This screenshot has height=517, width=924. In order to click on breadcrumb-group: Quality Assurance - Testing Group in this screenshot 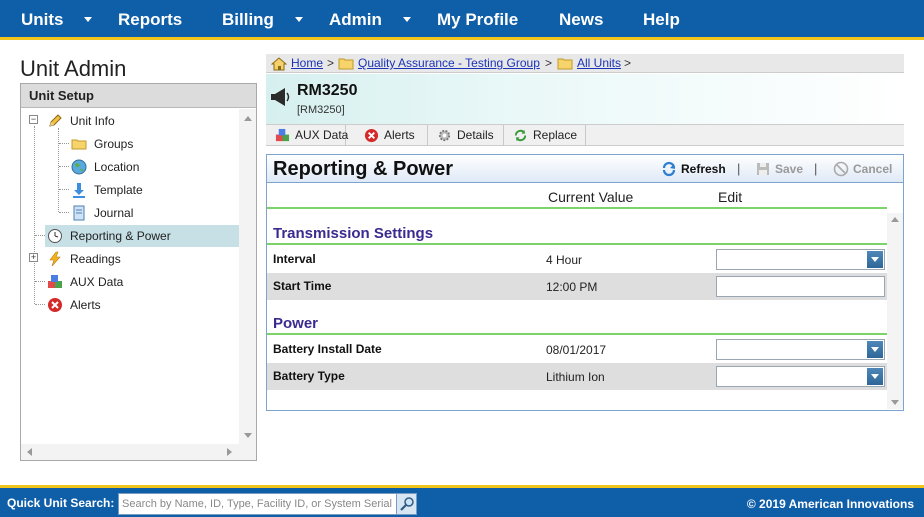, I will do `click(449, 63)`.